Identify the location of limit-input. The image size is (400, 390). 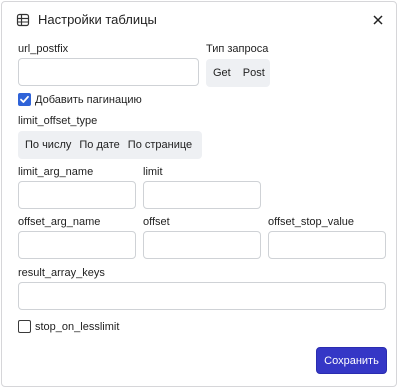
(202, 195).